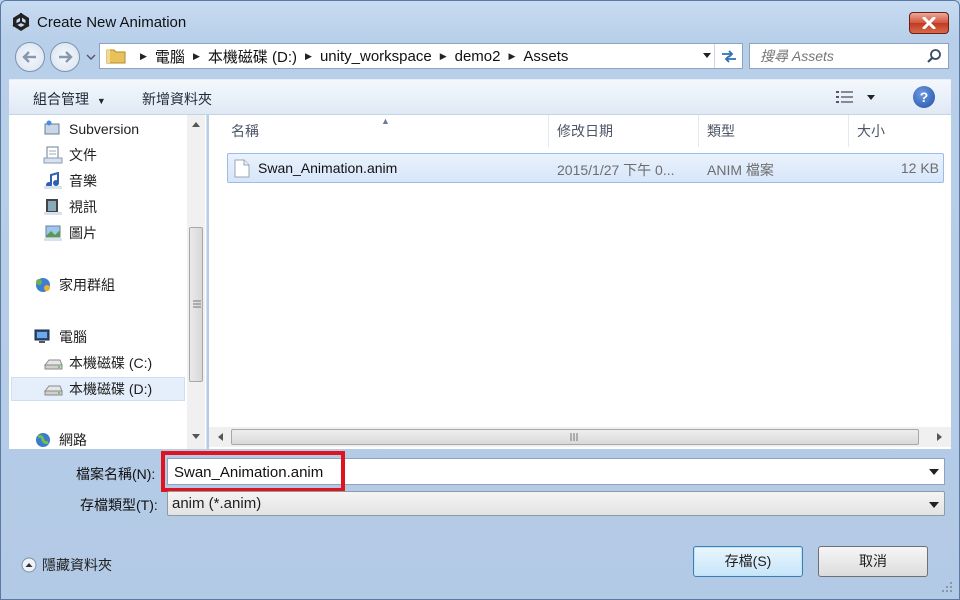 The width and height of the screenshot is (960, 600). What do you see at coordinates (196, 437) in the screenshot?
I see `scroll-down-icon` at bounding box center [196, 437].